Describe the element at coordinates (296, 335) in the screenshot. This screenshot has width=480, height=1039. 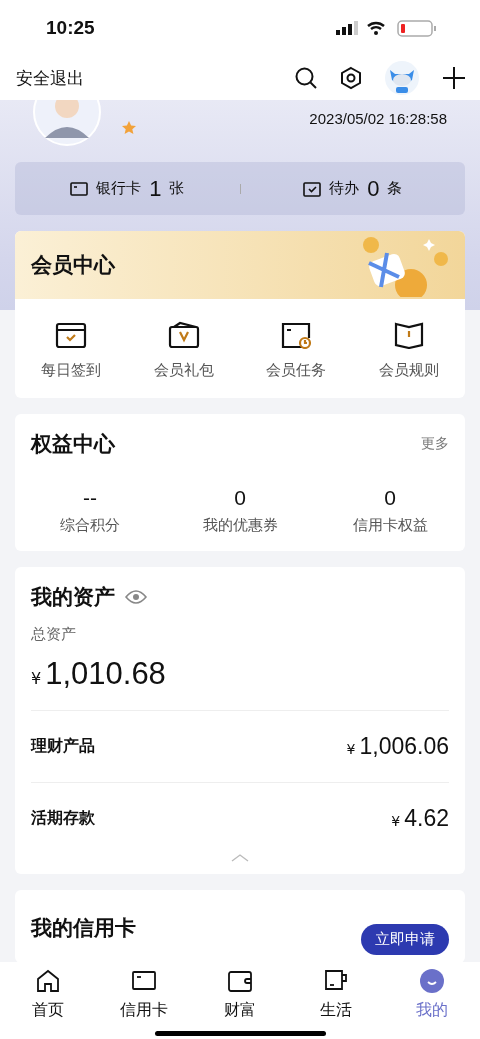
I see `task-clock-icon` at that location.